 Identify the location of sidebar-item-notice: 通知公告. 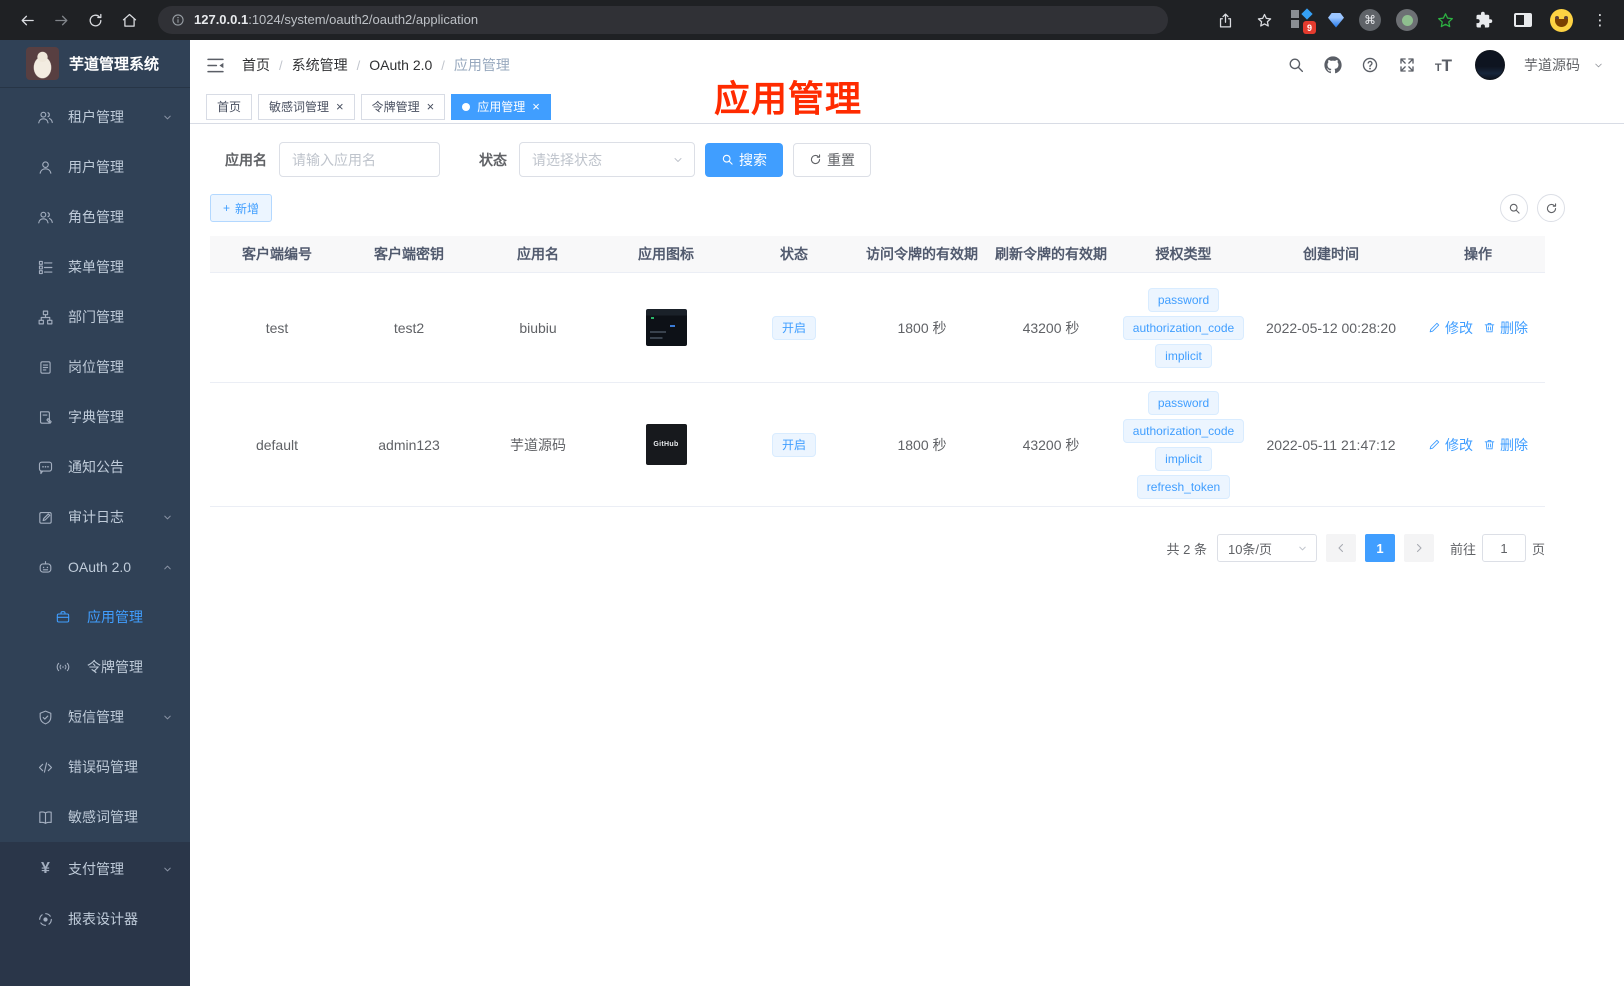
(95, 467).